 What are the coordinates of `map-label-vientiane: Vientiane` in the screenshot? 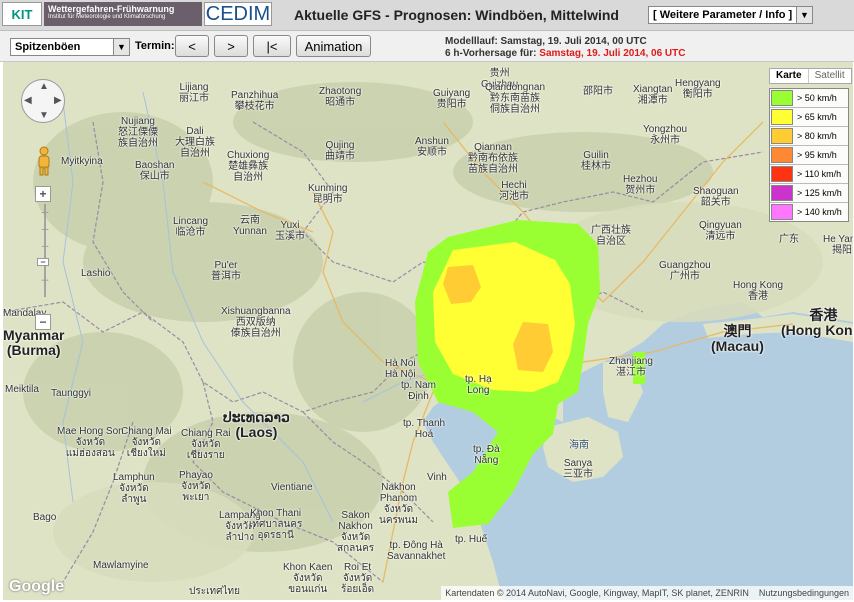 It's located at (292, 487).